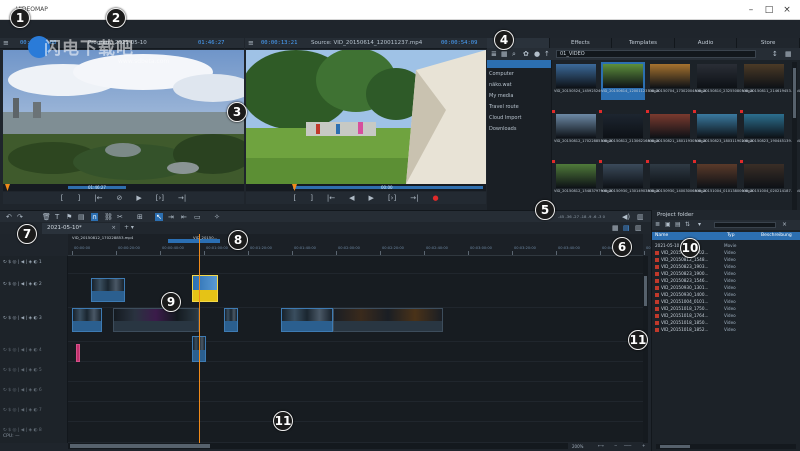 The image size is (800, 451). What do you see at coordinates (435, 198) in the screenshot?
I see `record-button: ●` at bounding box center [435, 198].